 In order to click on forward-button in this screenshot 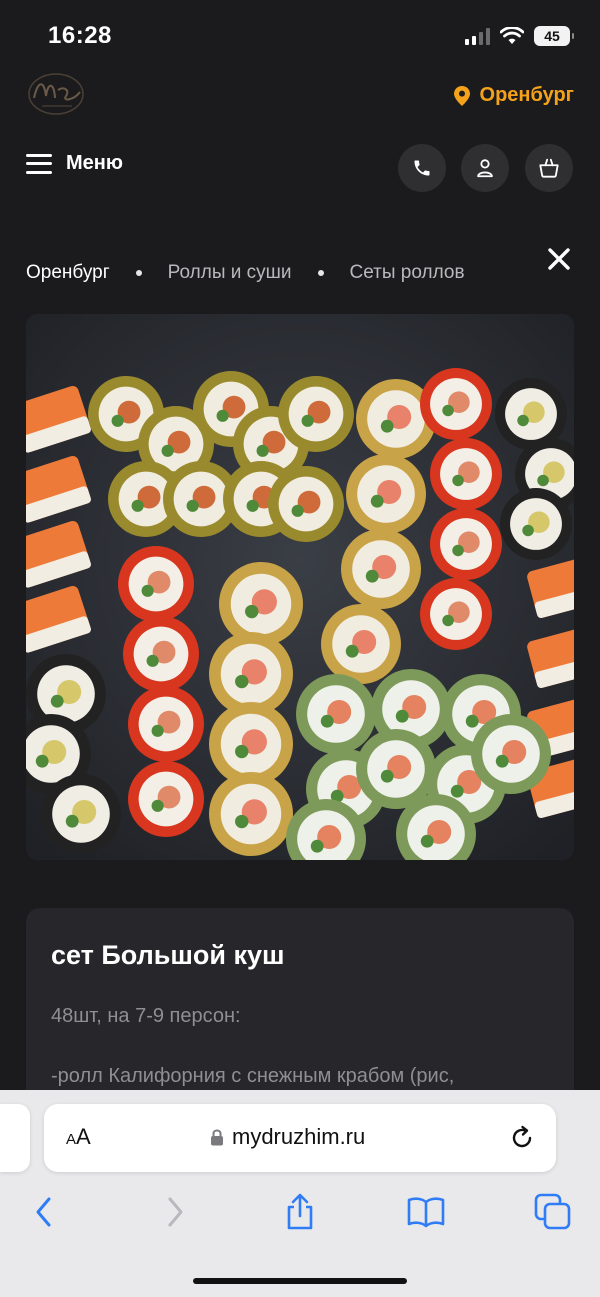, I will do `click(175, 1212)`.